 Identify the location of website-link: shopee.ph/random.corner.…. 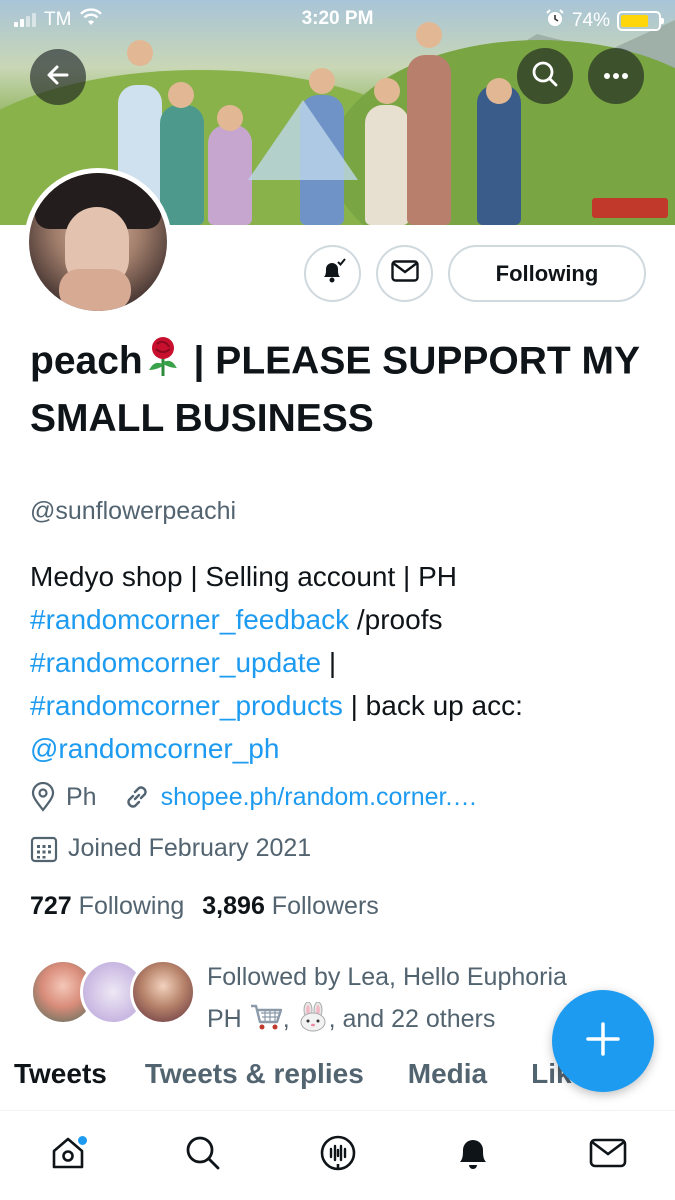
(319, 797).